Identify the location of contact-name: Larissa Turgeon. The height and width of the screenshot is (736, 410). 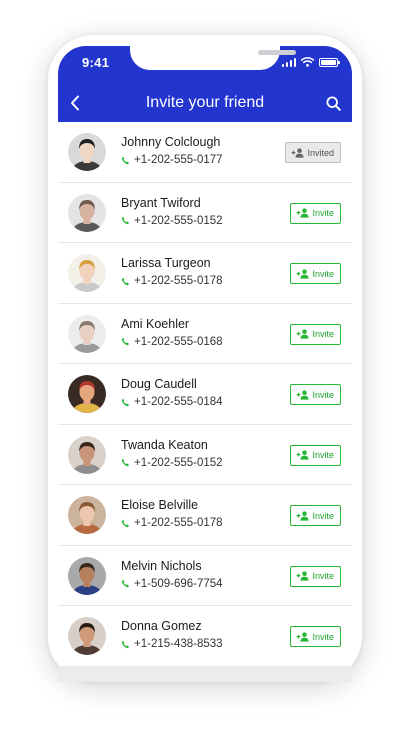
(166, 263).